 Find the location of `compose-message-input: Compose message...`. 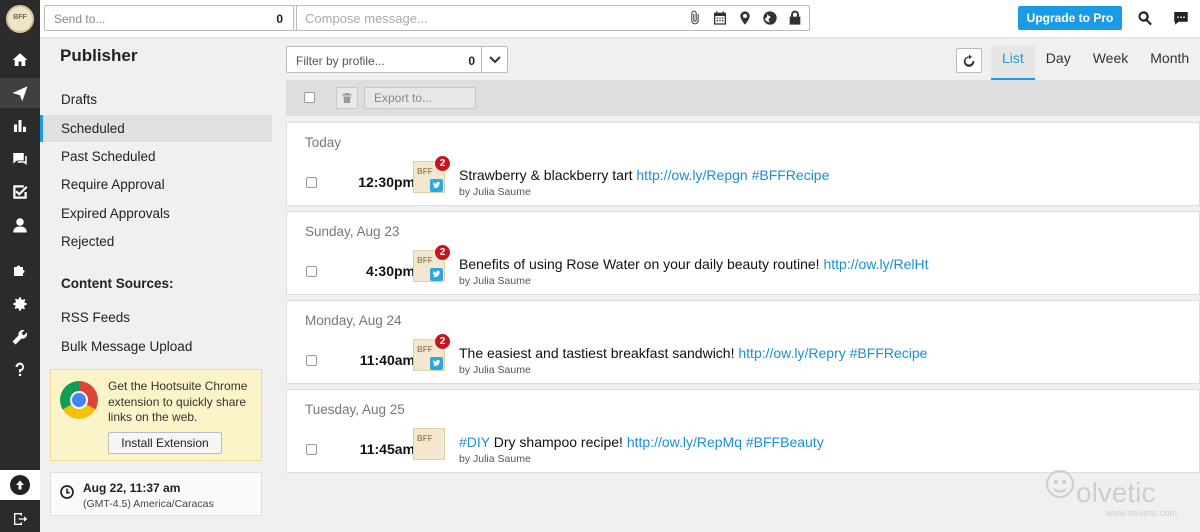

compose-message-input: Compose message... is located at coordinates (553, 18).